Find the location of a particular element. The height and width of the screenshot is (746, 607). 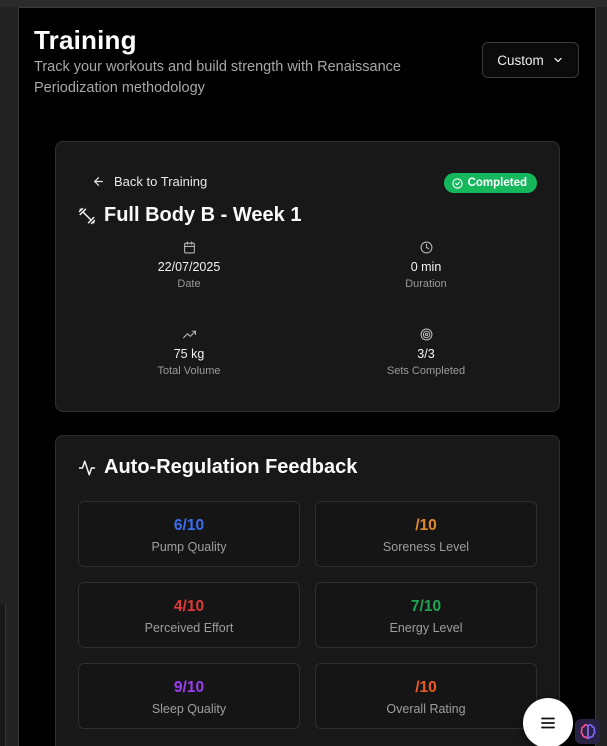

feedback-value: 9/10 is located at coordinates (189, 687).